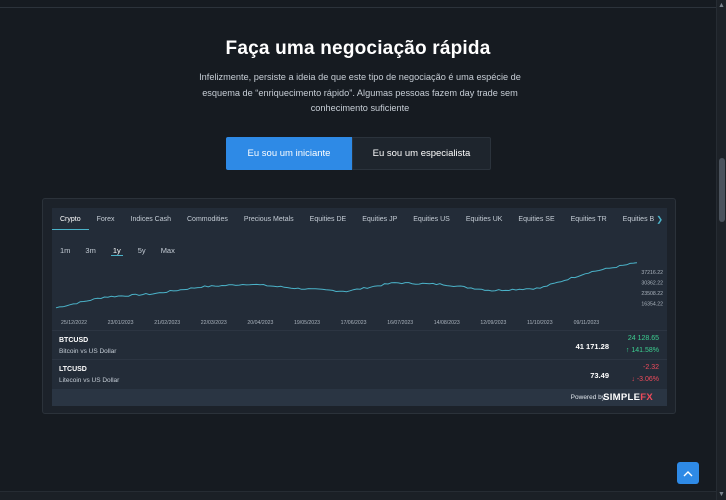  I want to click on instrument-name: Litecoin vs US Dollar, so click(89, 380).